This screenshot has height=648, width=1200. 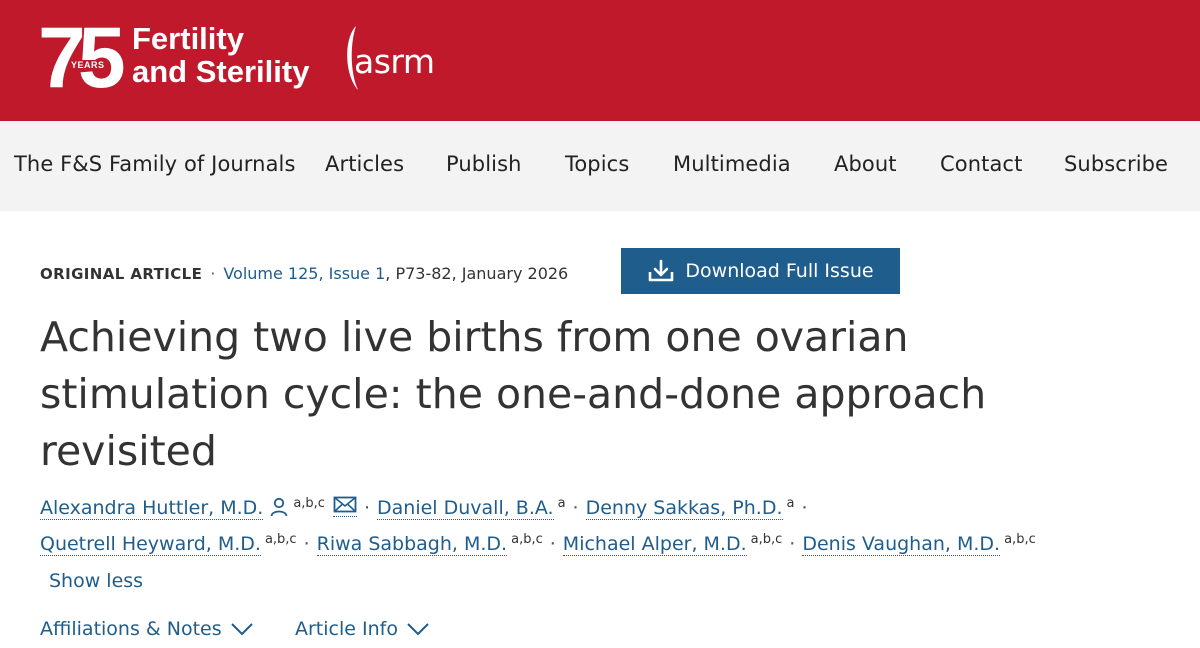 What do you see at coordinates (654, 544) in the screenshot?
I see `author-link: Michael Alper, M.D.` at bounding box center [654, 544].